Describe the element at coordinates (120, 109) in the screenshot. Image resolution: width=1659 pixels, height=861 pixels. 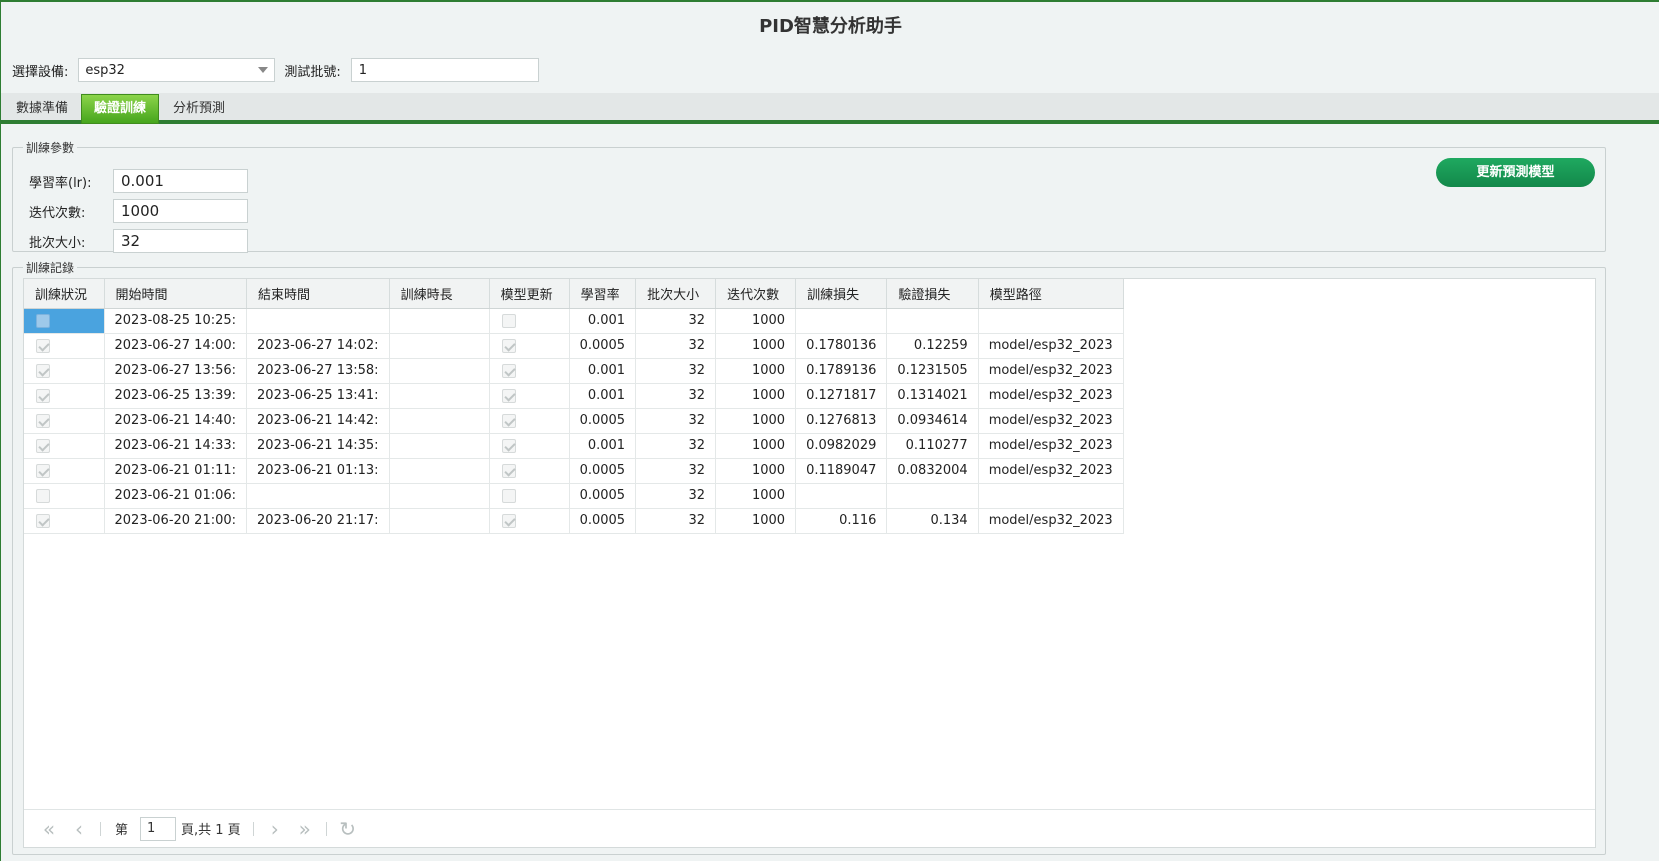
I see `tab-validation-training: 驗證訓練` at that location.